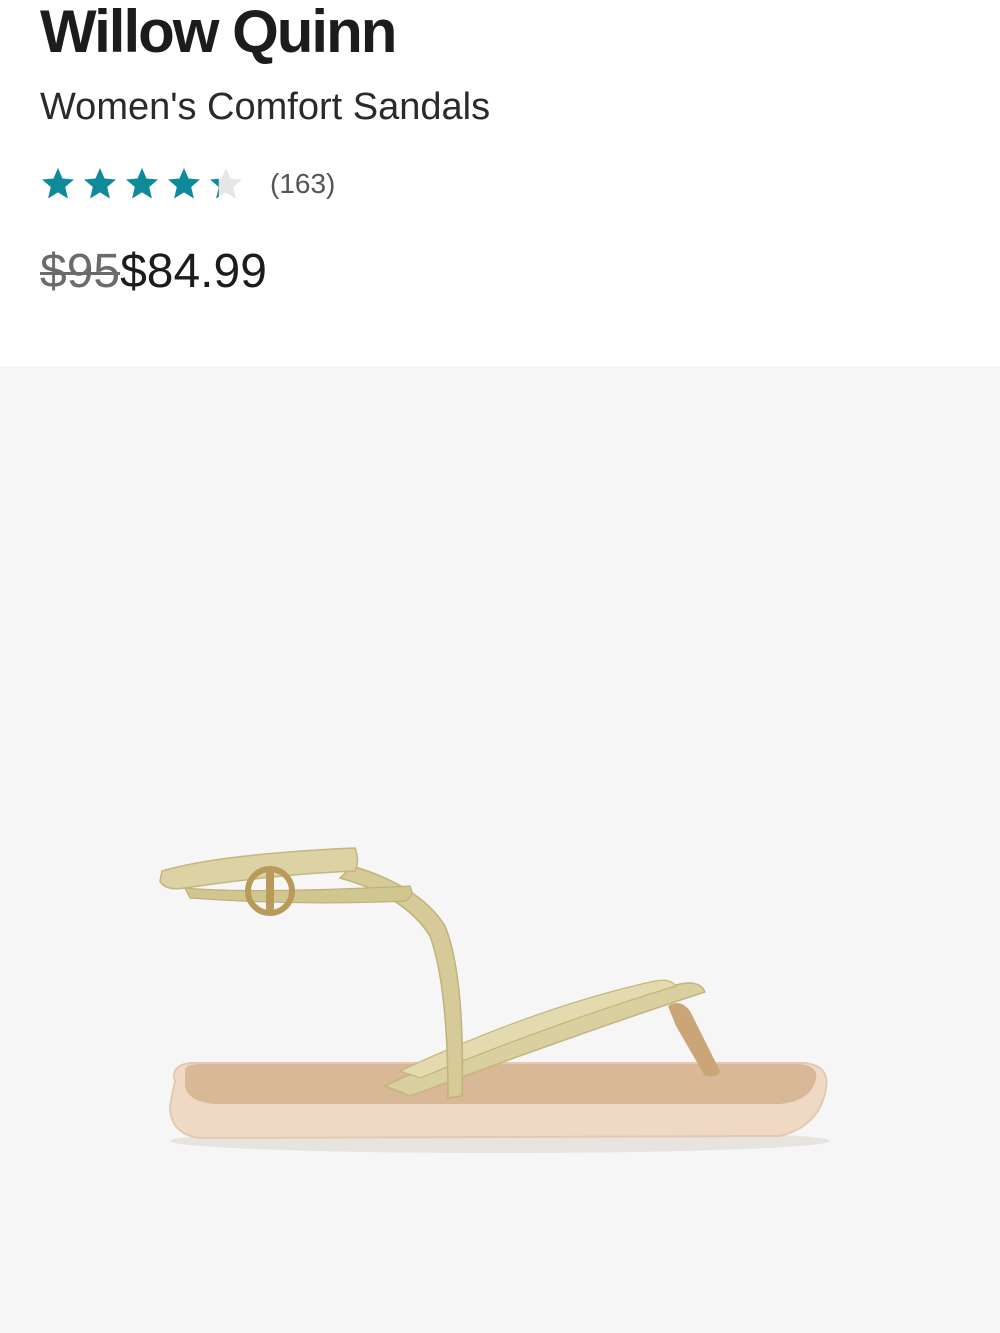 The image size is (1000, 1333). What do you see at coordinates (265, 107) in the screenshot?
I see `product-title: Women's Comfort Sandals` at bounding box center [265, 107].